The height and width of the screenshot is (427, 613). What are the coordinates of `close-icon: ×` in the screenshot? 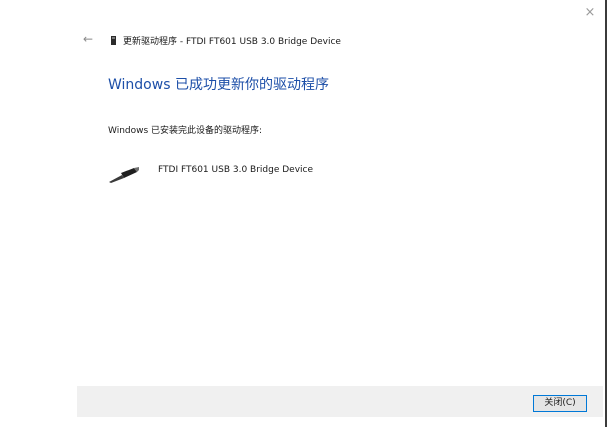 It's located at (590, 13).